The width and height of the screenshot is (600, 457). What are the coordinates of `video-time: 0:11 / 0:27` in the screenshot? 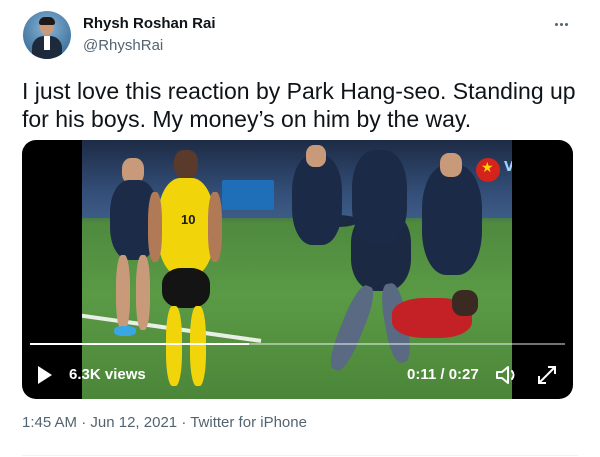 It's located at (443, 374).